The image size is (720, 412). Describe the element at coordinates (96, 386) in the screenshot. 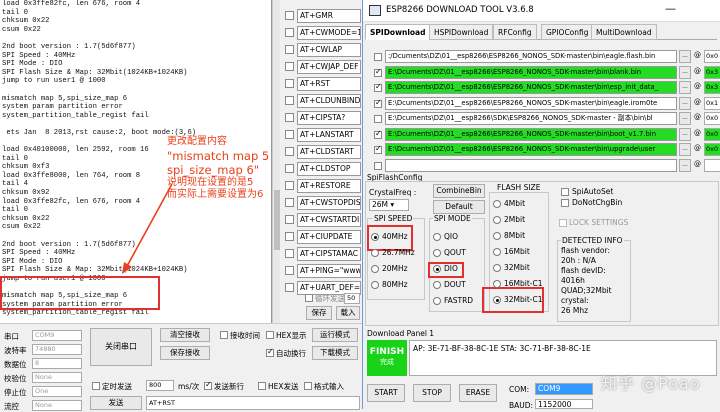

I see `timed-send-checkbox` at that location.